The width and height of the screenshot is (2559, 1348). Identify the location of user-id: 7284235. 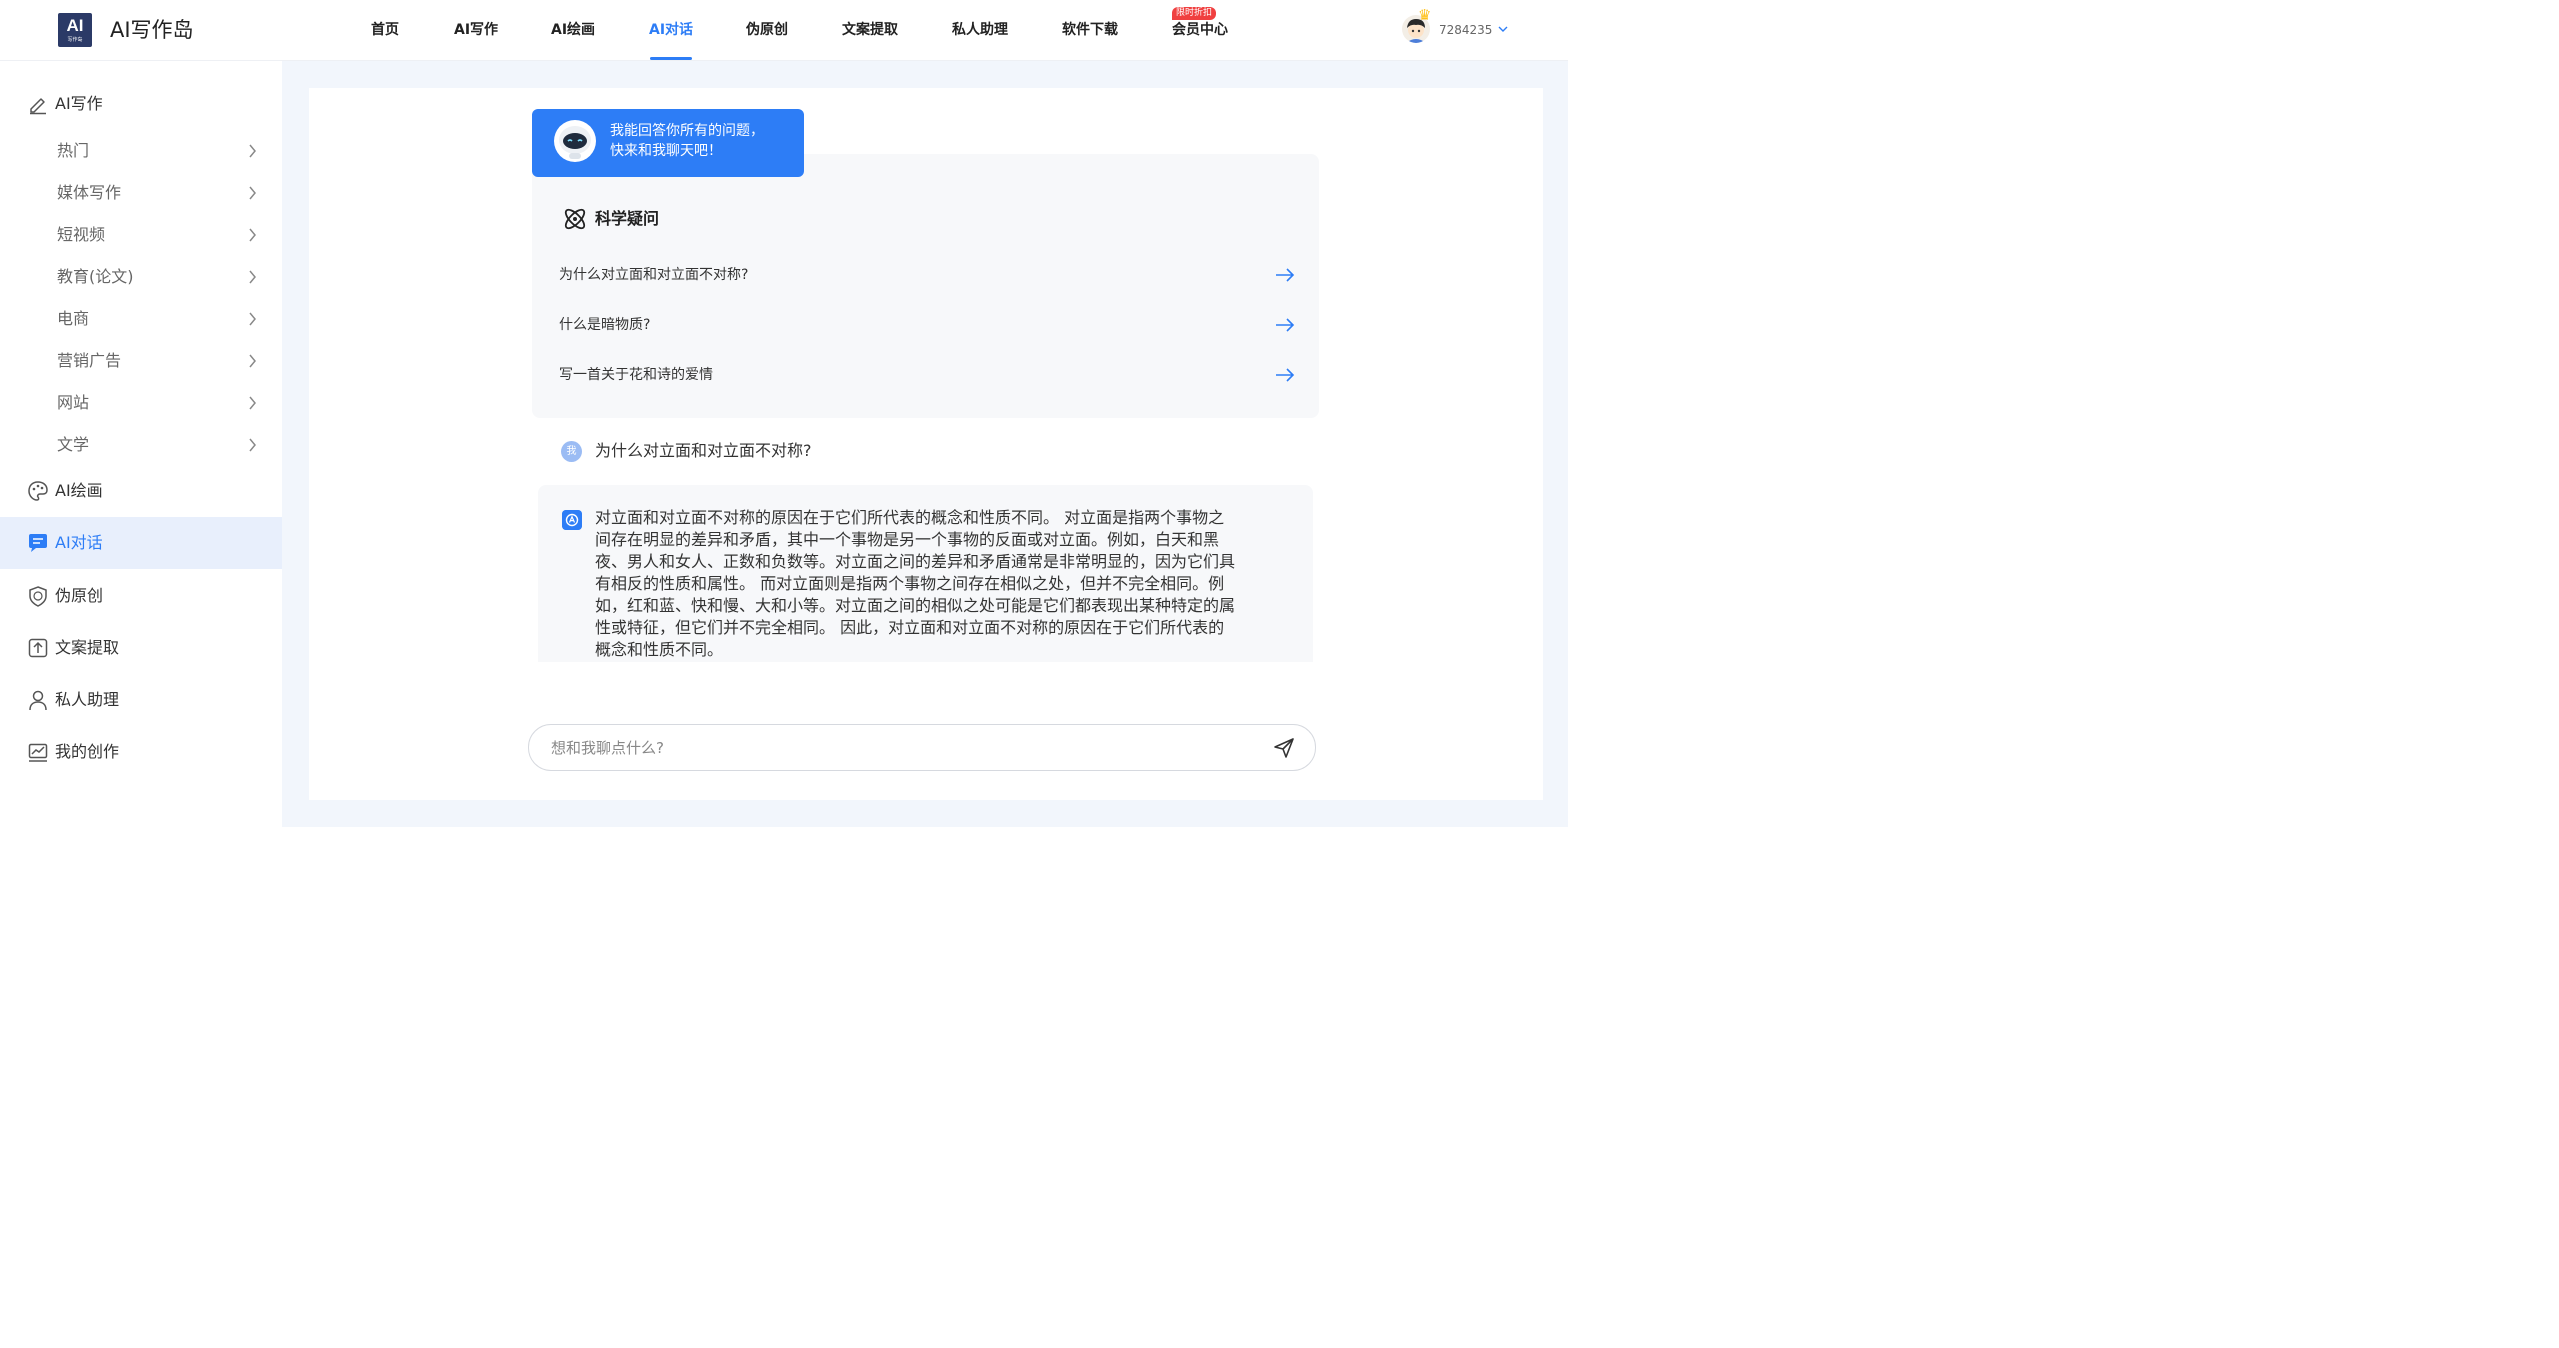
(1466, 30).